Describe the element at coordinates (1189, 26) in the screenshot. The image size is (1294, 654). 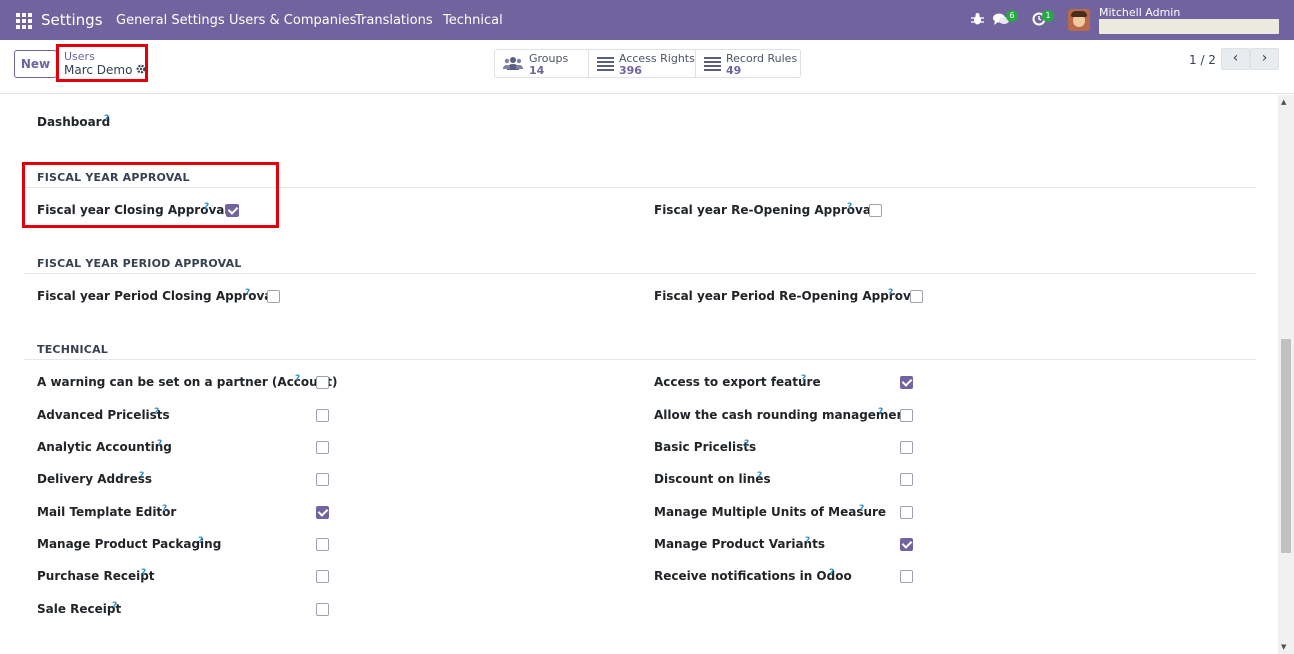
I see `company-switcher` at that location.